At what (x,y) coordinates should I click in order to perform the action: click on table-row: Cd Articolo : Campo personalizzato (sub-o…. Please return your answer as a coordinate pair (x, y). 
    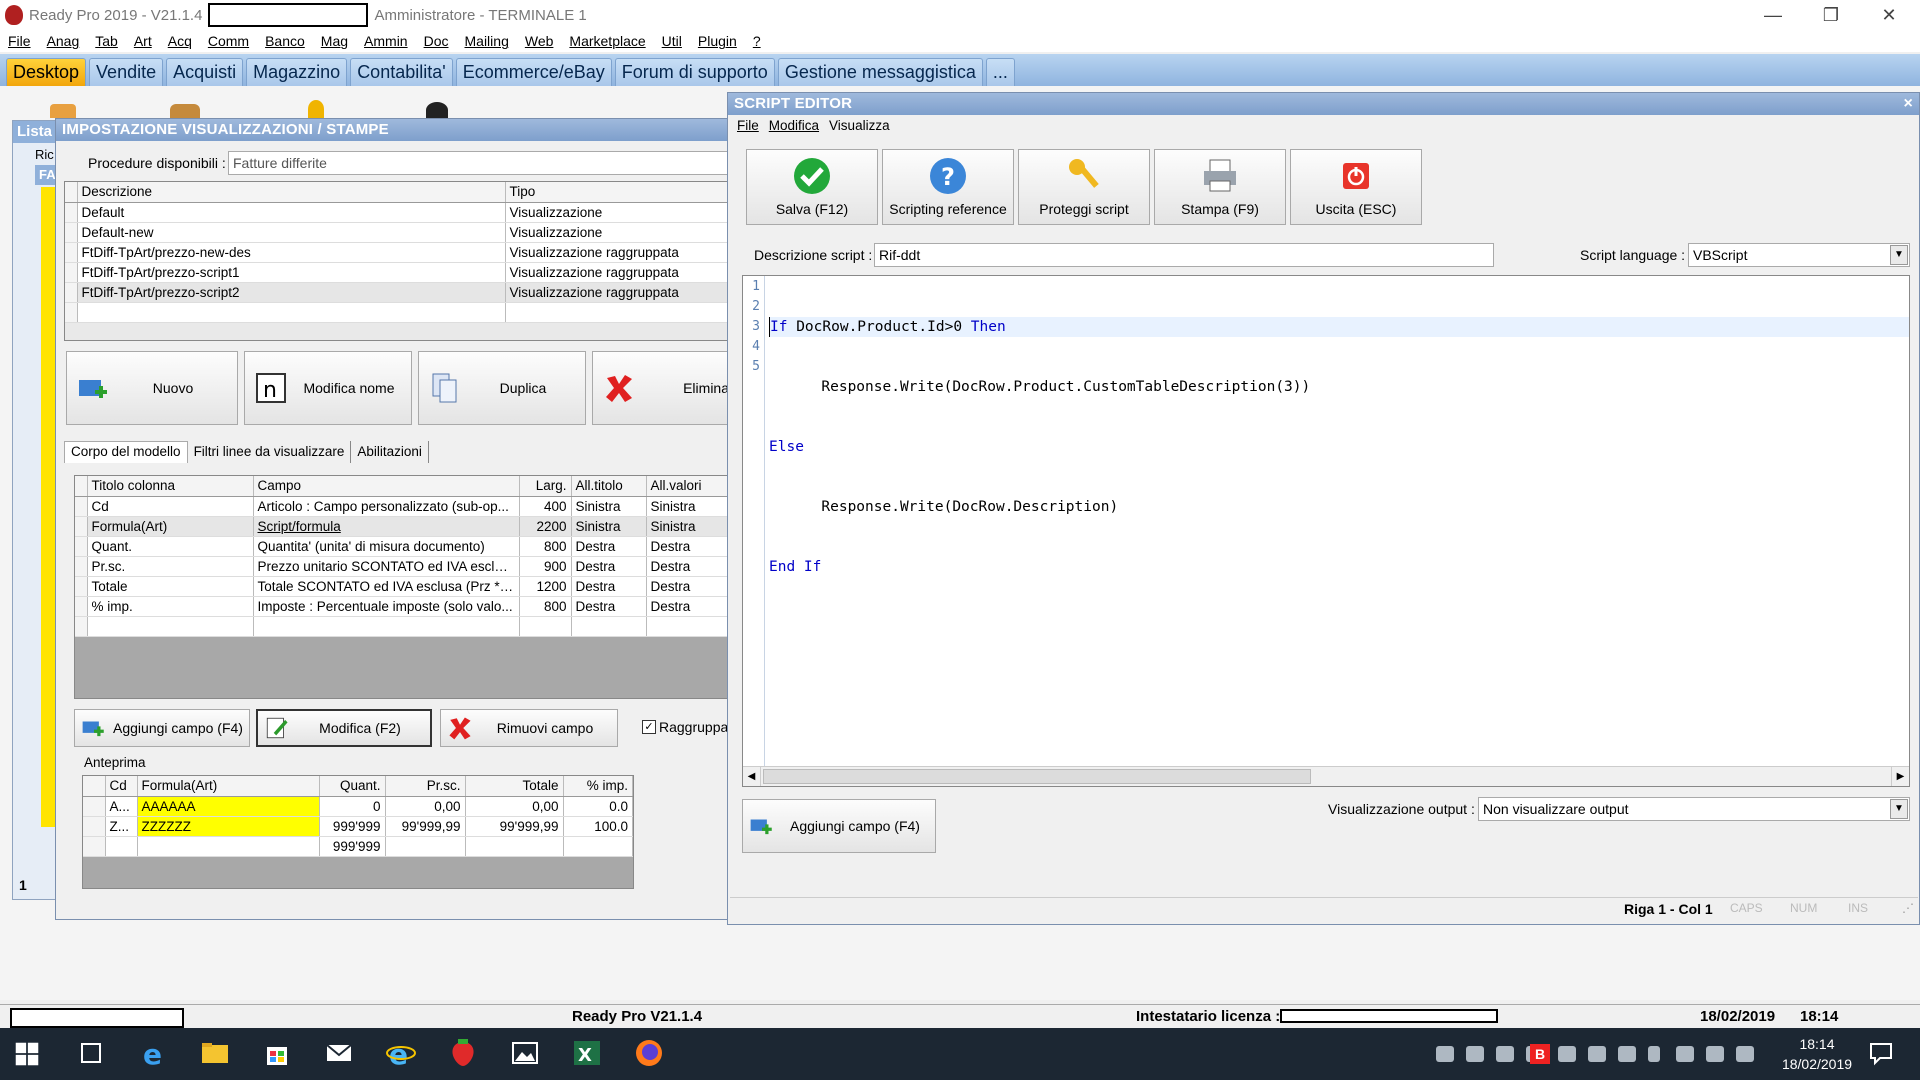
    Looking at the image, I should click on (404, 506).